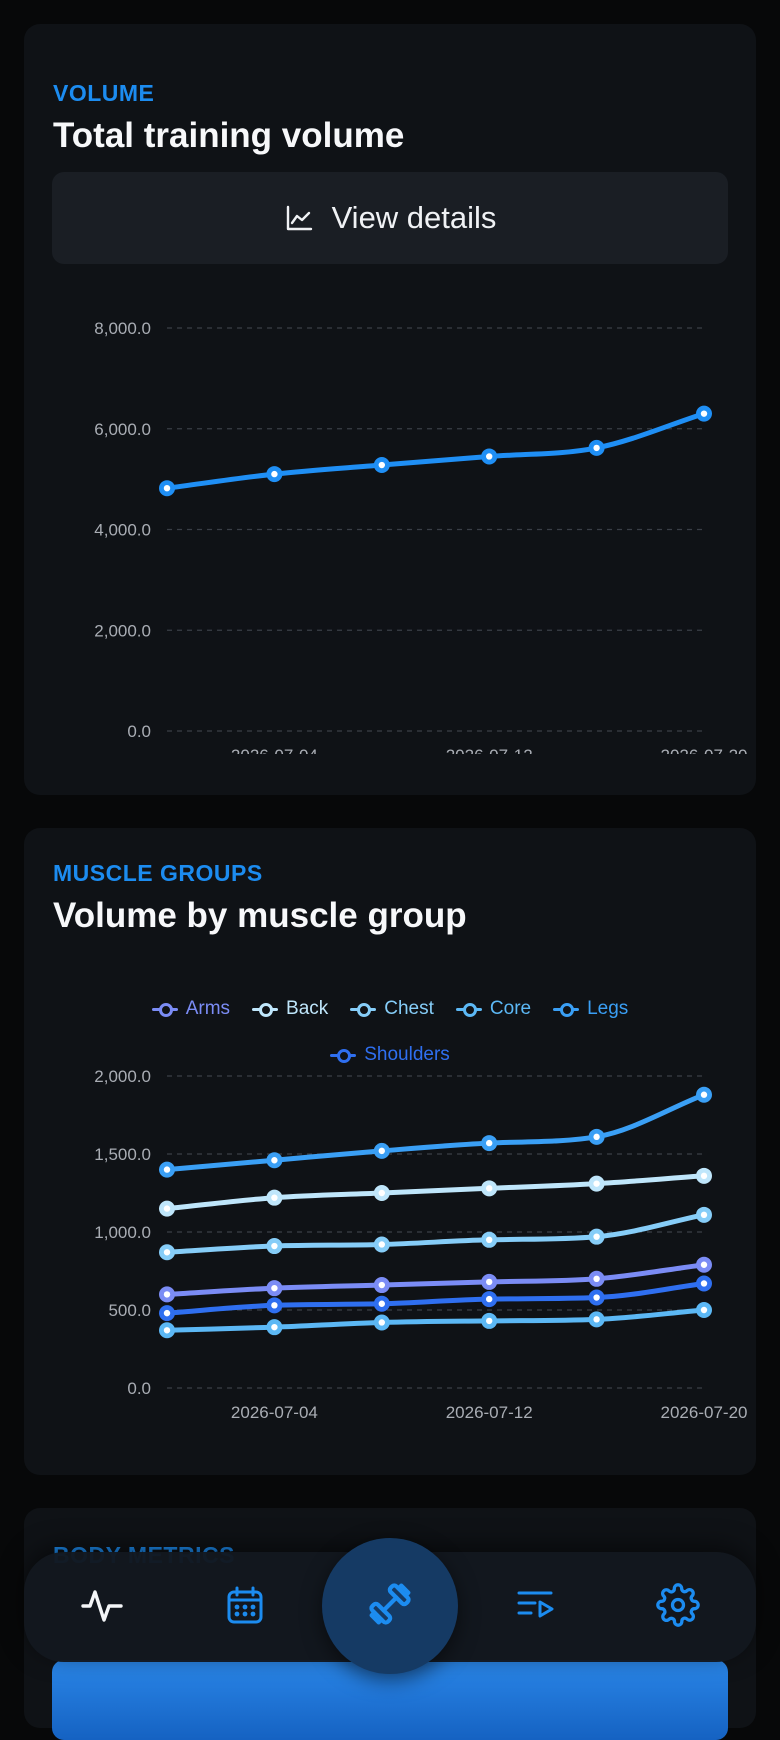 Image resolution: width=780 pixels, height=1740 pixels. Describe the element at coordinates (122, 1154) in the screenshot. I see `y-tick-label: 1,500.0` at that location.